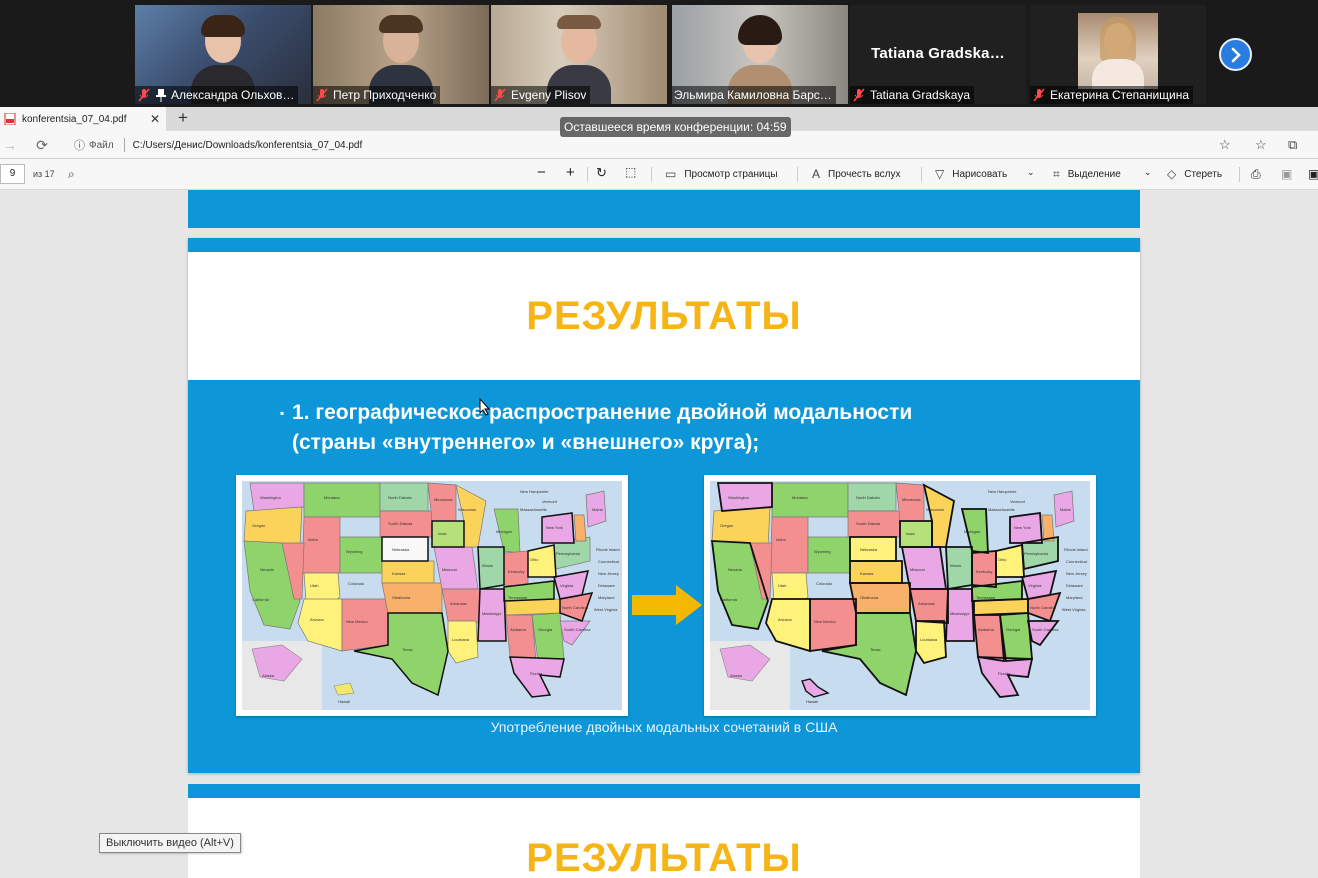 Image resolution: width=1318 pixels, height=878 pixels. I want to click on svg-text: Minnesota, so click(911, 499).